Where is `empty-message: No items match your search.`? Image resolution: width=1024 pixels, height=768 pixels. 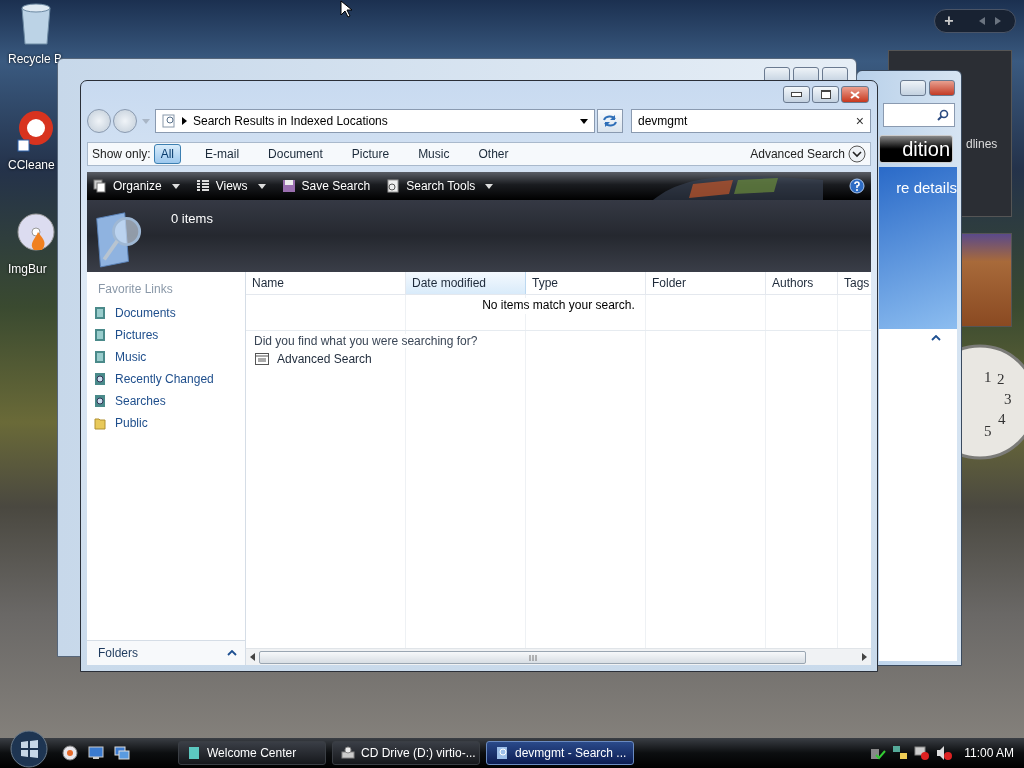 empty-message: No items match your search. is located at coordinates (558, 306).